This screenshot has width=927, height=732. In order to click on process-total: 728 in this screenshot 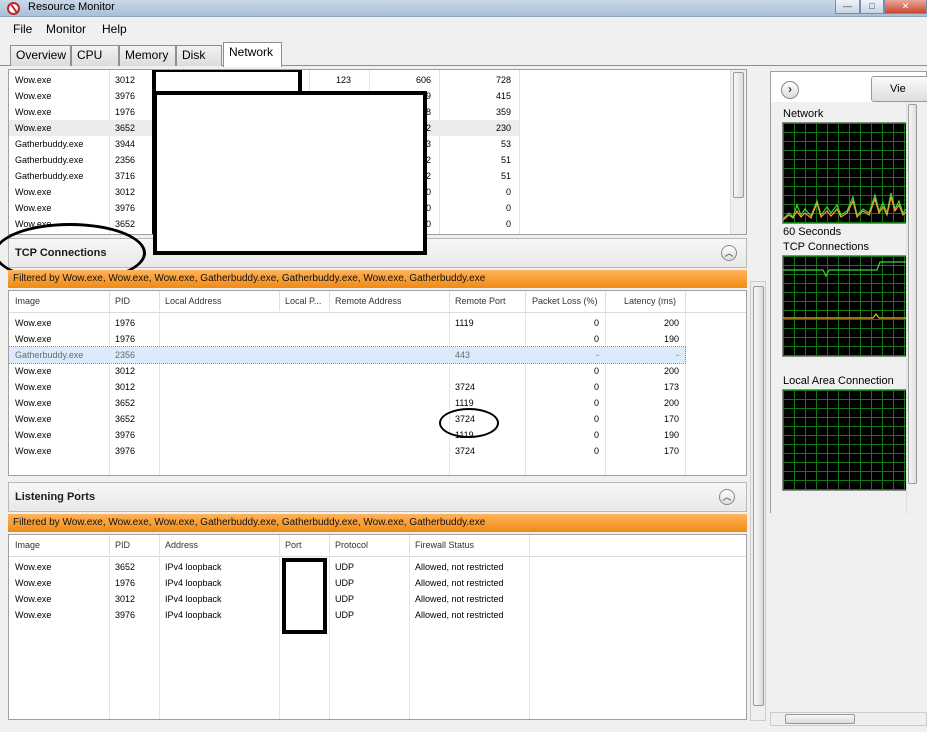, I will do `click(503, 80)`.